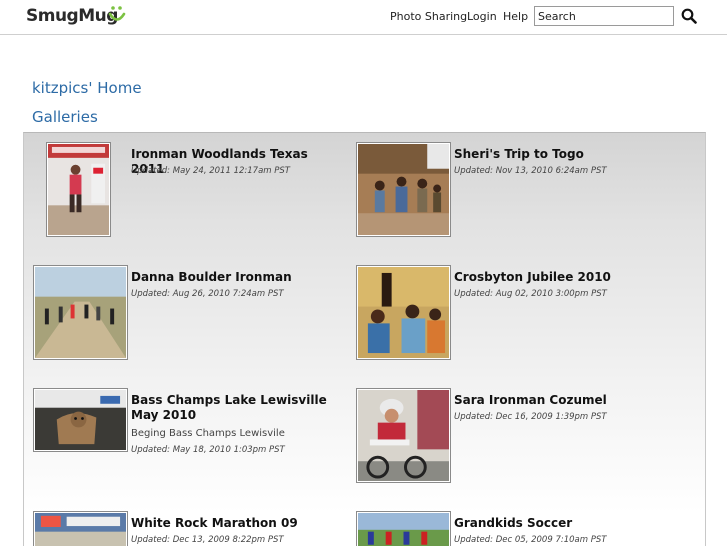 This screenshot has width=727, height=546. Describe the element at coordinates (689, 16) in the screenshot. I see `search-icon` at that location.